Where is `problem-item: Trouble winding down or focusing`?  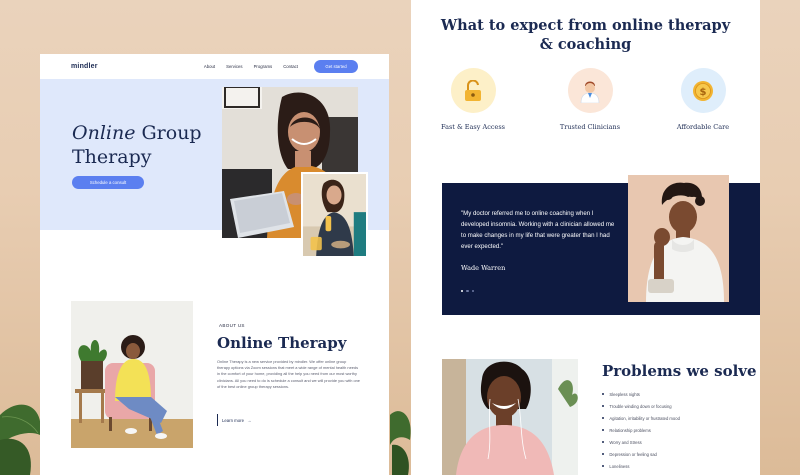
problem-item: Trouble winding down or focusing is located at coordinates (641, 406).